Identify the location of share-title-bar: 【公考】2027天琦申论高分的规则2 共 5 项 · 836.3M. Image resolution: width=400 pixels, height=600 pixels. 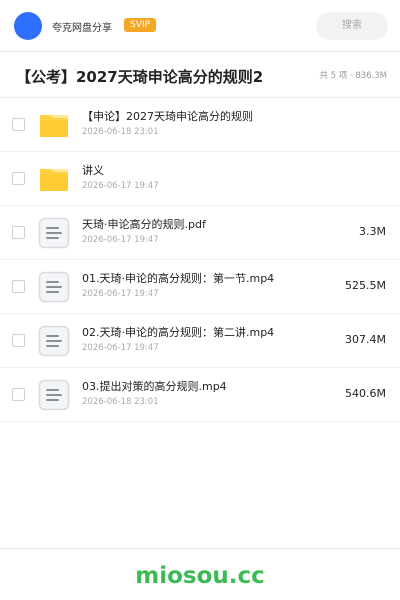
(200, 75).